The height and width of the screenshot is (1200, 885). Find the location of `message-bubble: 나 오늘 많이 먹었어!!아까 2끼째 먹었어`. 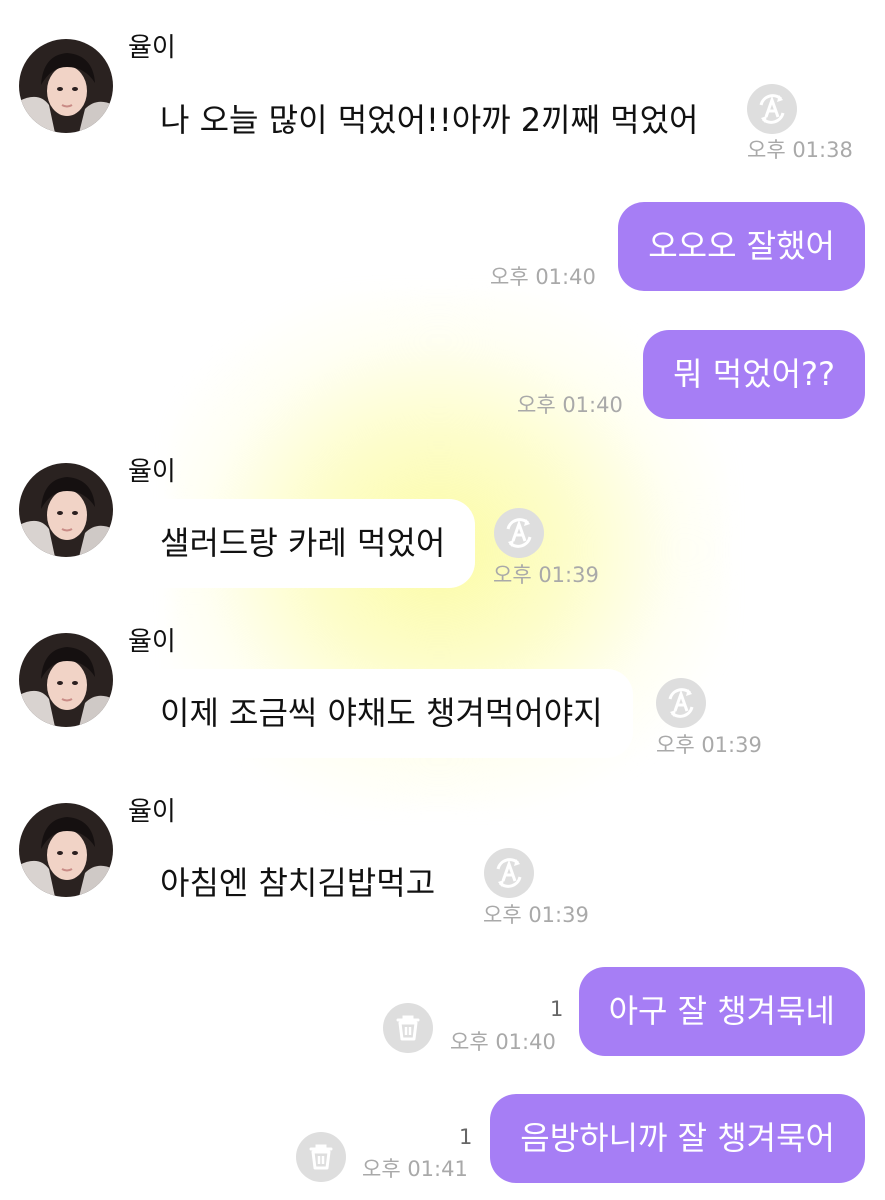

message-bubble: 나 오늘 많이 먹었어!!아까 2끼째 먹었어 is located at coordinates (429, 120).